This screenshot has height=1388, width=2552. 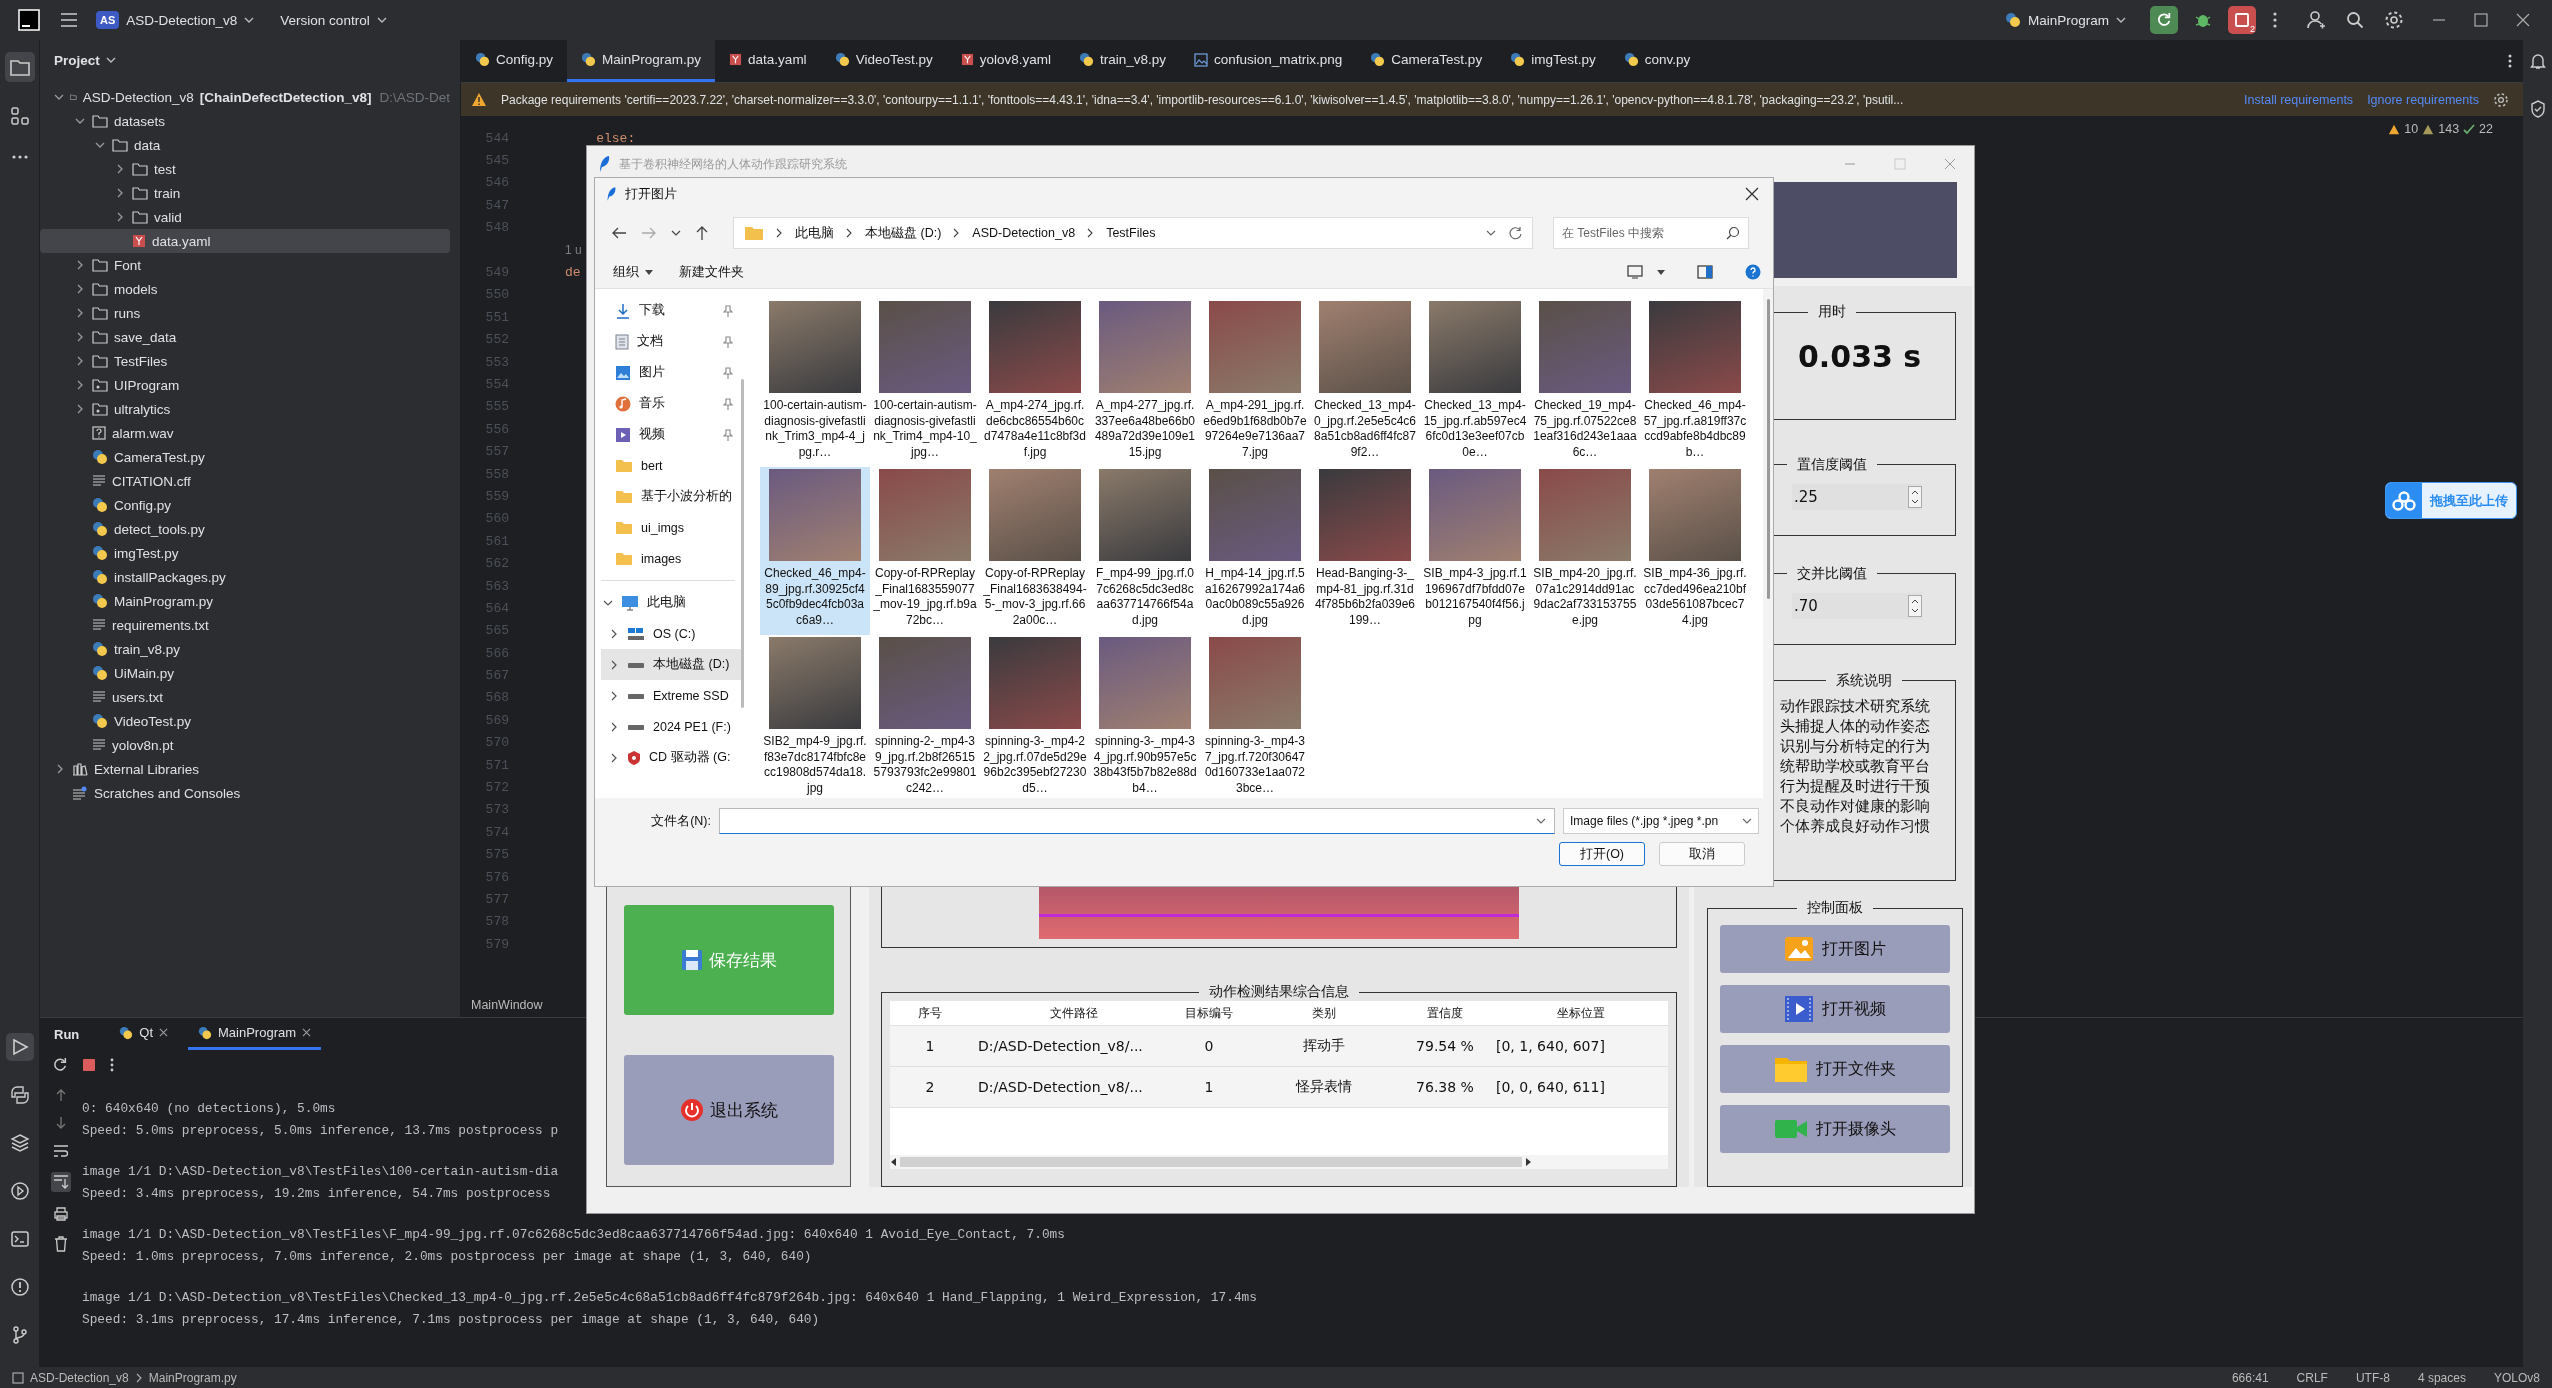 What do you see at coordinates (671, 757) in the screenshot?
I see `nav-item: CD 驱动器 (G:` at bounding box center [671, 757].